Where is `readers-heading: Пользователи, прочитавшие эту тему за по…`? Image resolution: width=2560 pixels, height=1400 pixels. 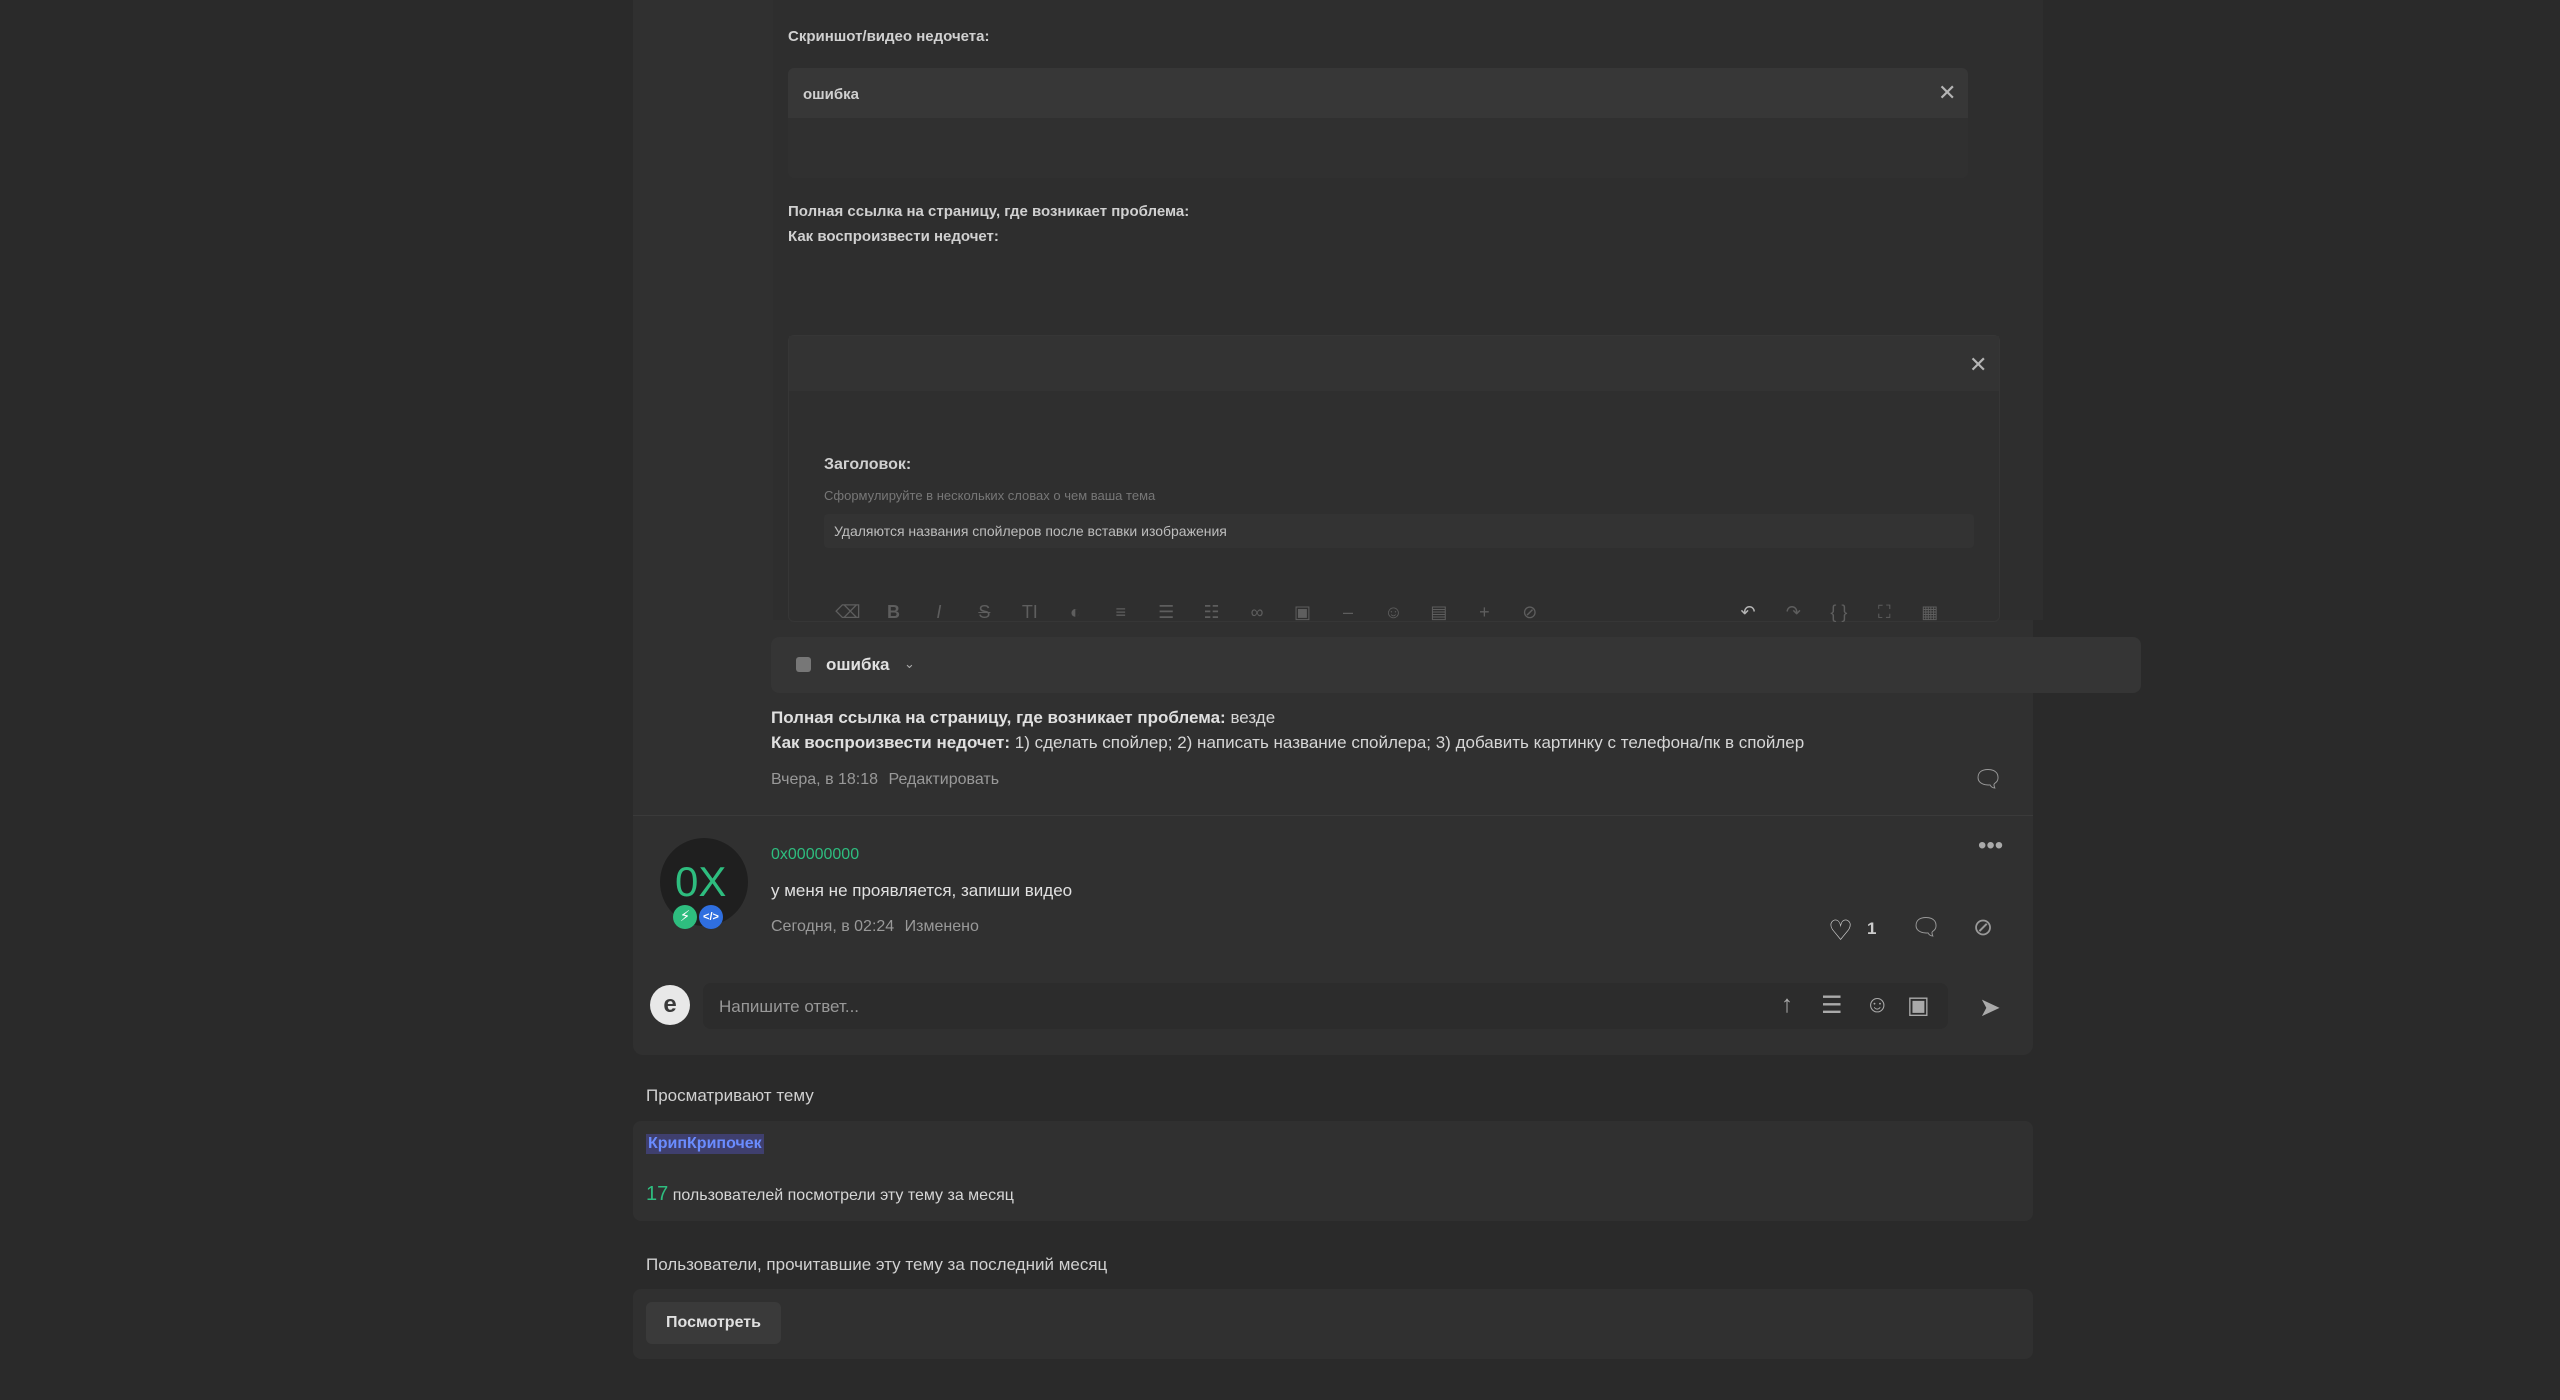 readers-heading: Пользователи, прочитавшие эту тему за по… is located at coordinates (877, 1264).